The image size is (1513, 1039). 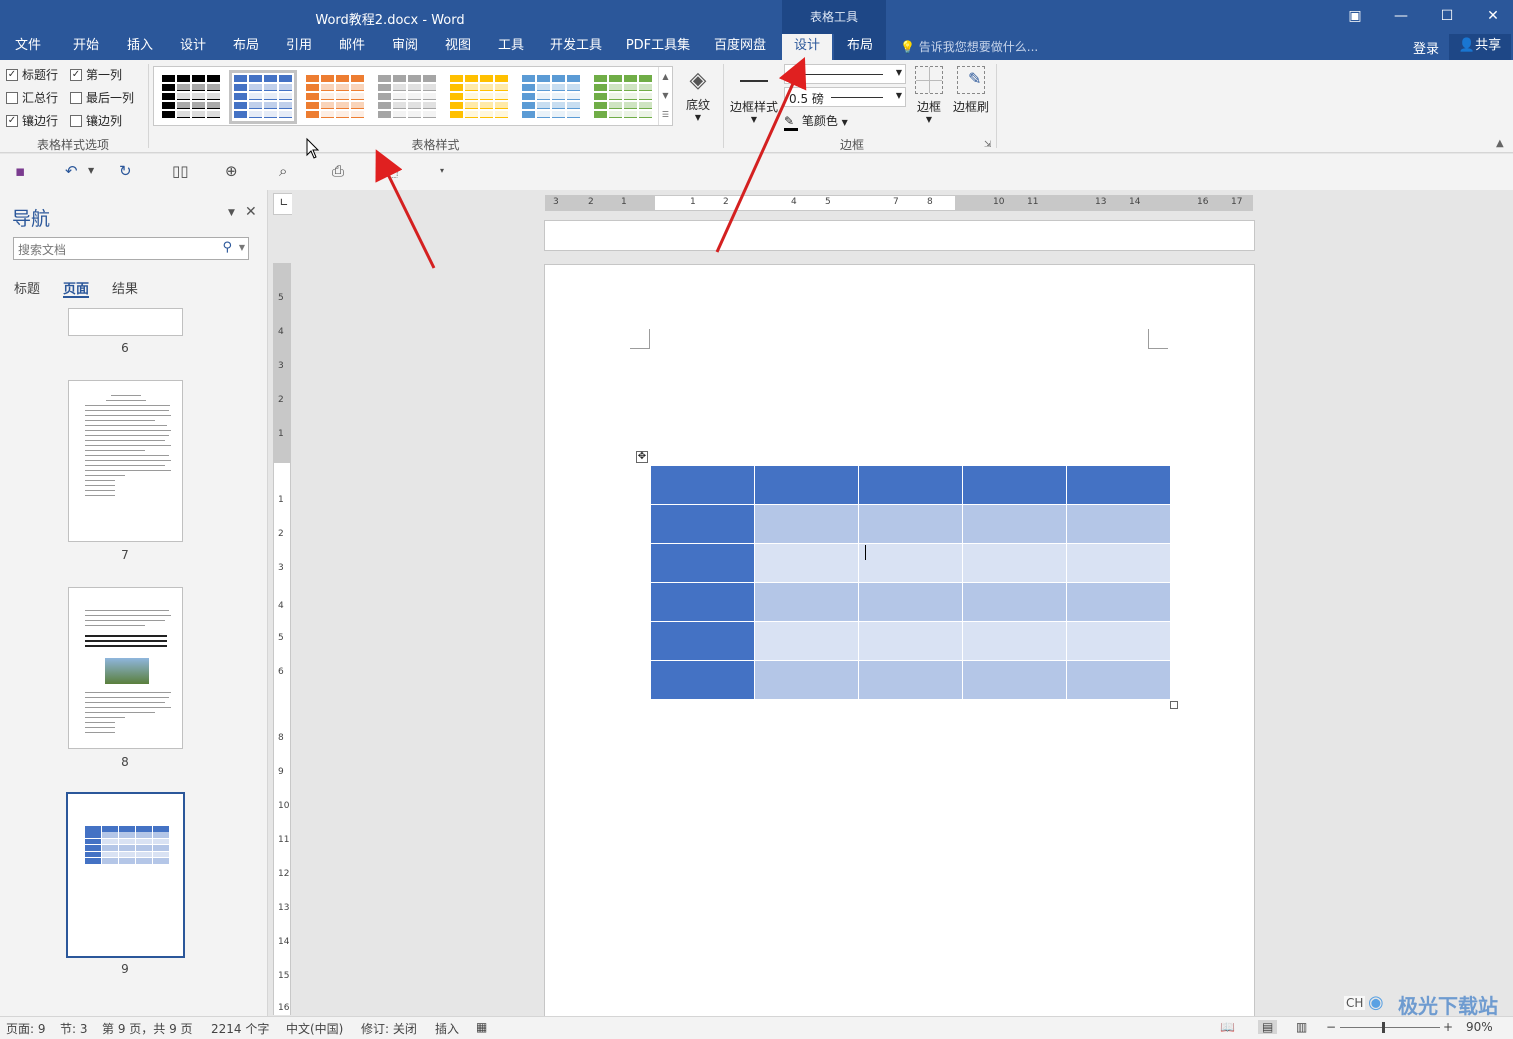 What do you see at coordinates (193, 47) in the screenshot?
I see `tab-design: 设计` at bounding box center [193, 47].